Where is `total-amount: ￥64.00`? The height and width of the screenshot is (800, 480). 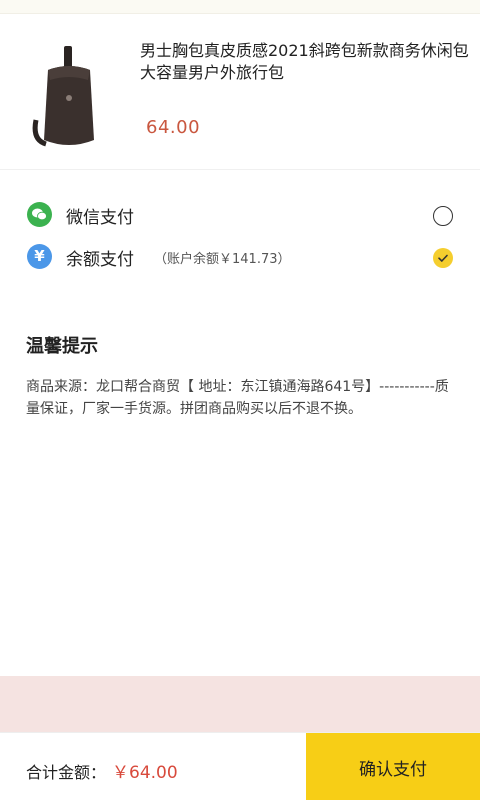
total-amount: ￥64.00 is located at coordinates (145, 773).